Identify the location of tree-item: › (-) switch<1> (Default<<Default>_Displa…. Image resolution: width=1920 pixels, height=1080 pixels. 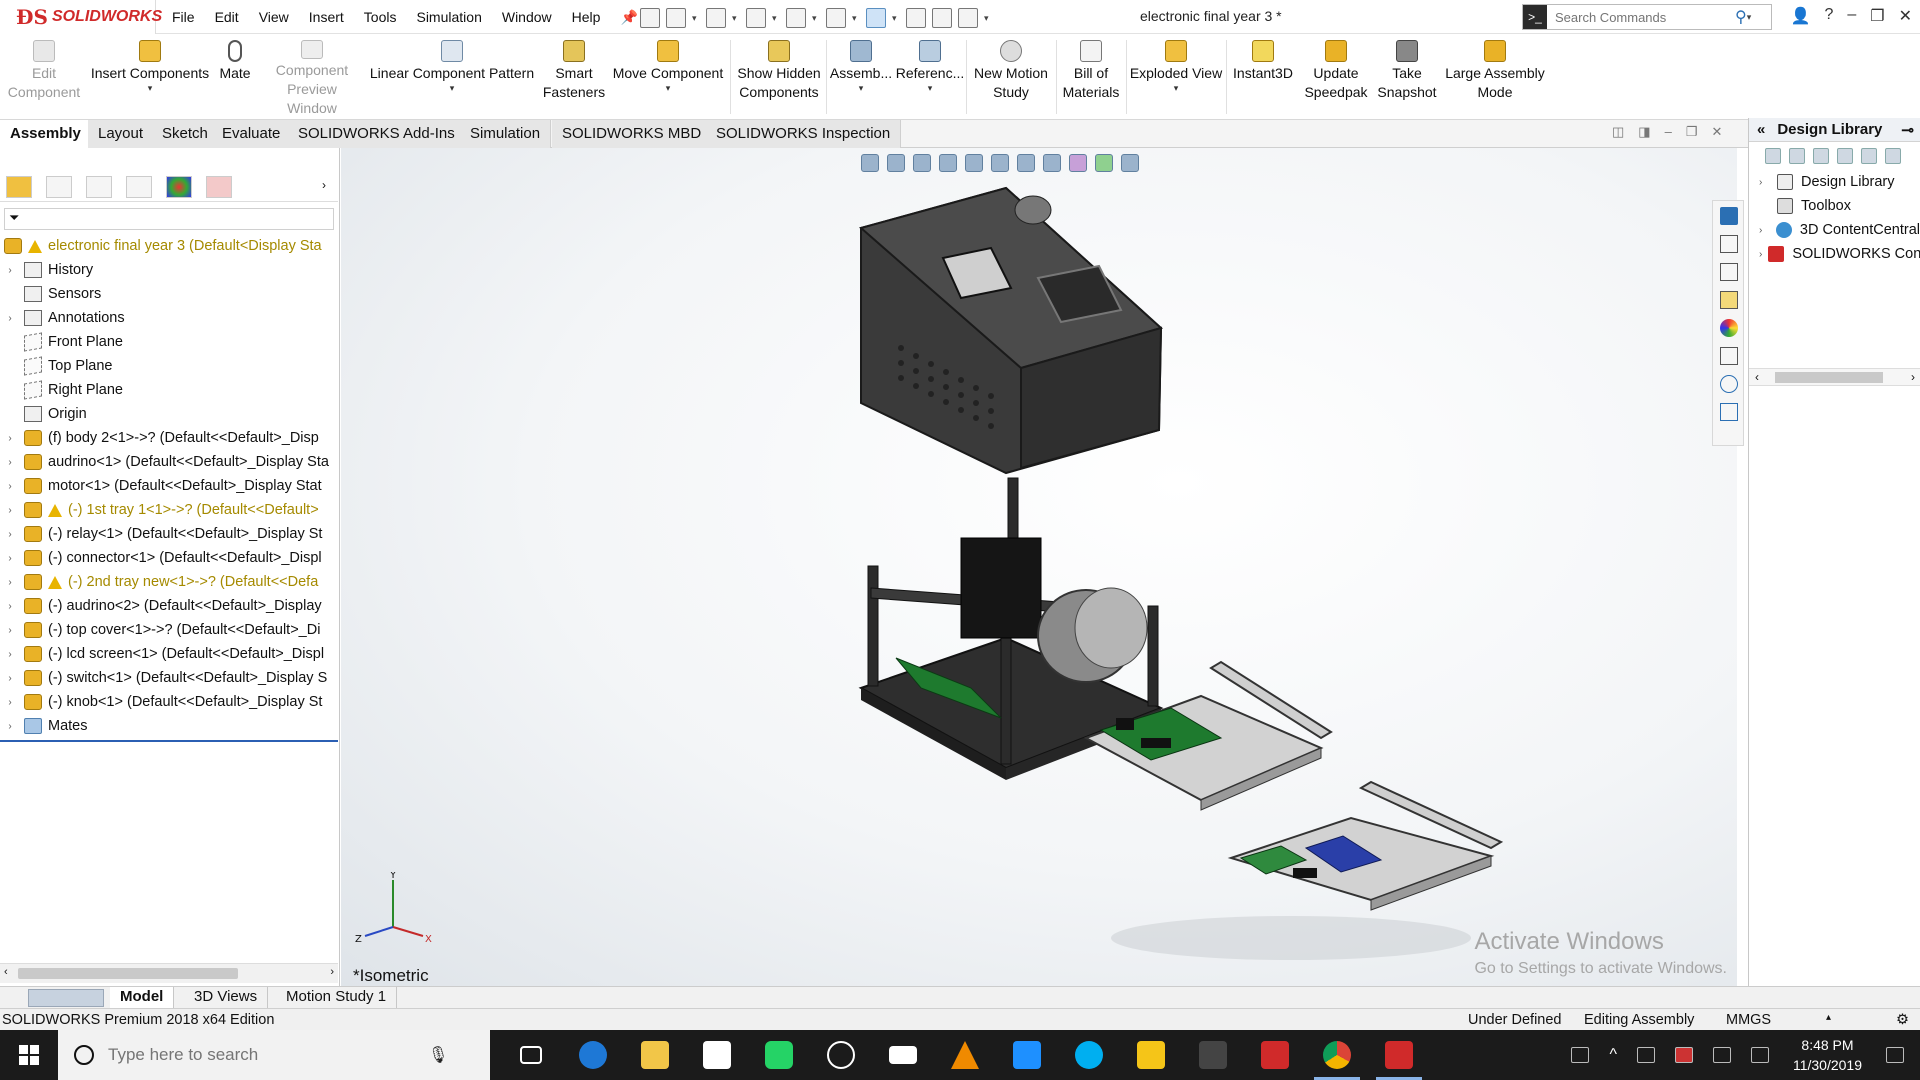
(169, 678).